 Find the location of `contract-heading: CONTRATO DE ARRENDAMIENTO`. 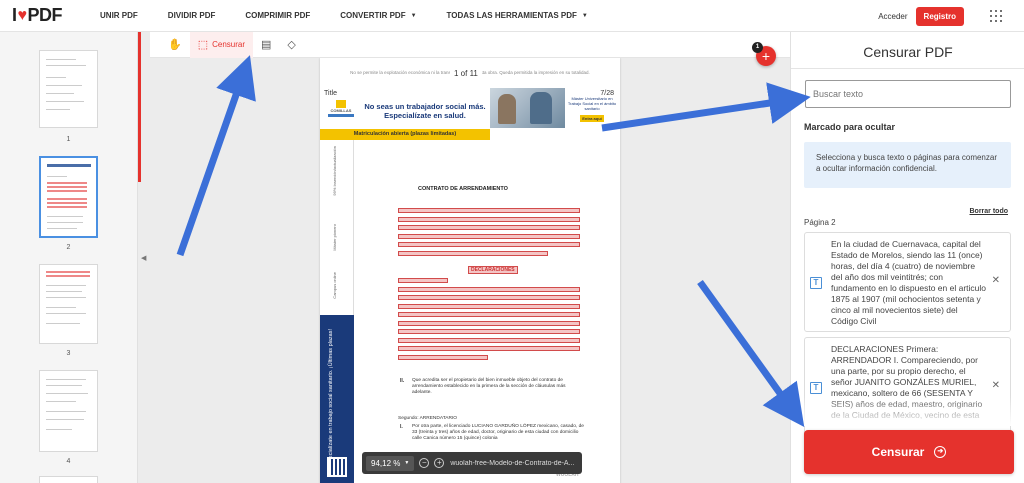

contract-heading: CONTRATO DE ARRENDAMIENTO is located at coordinates (463, 189).